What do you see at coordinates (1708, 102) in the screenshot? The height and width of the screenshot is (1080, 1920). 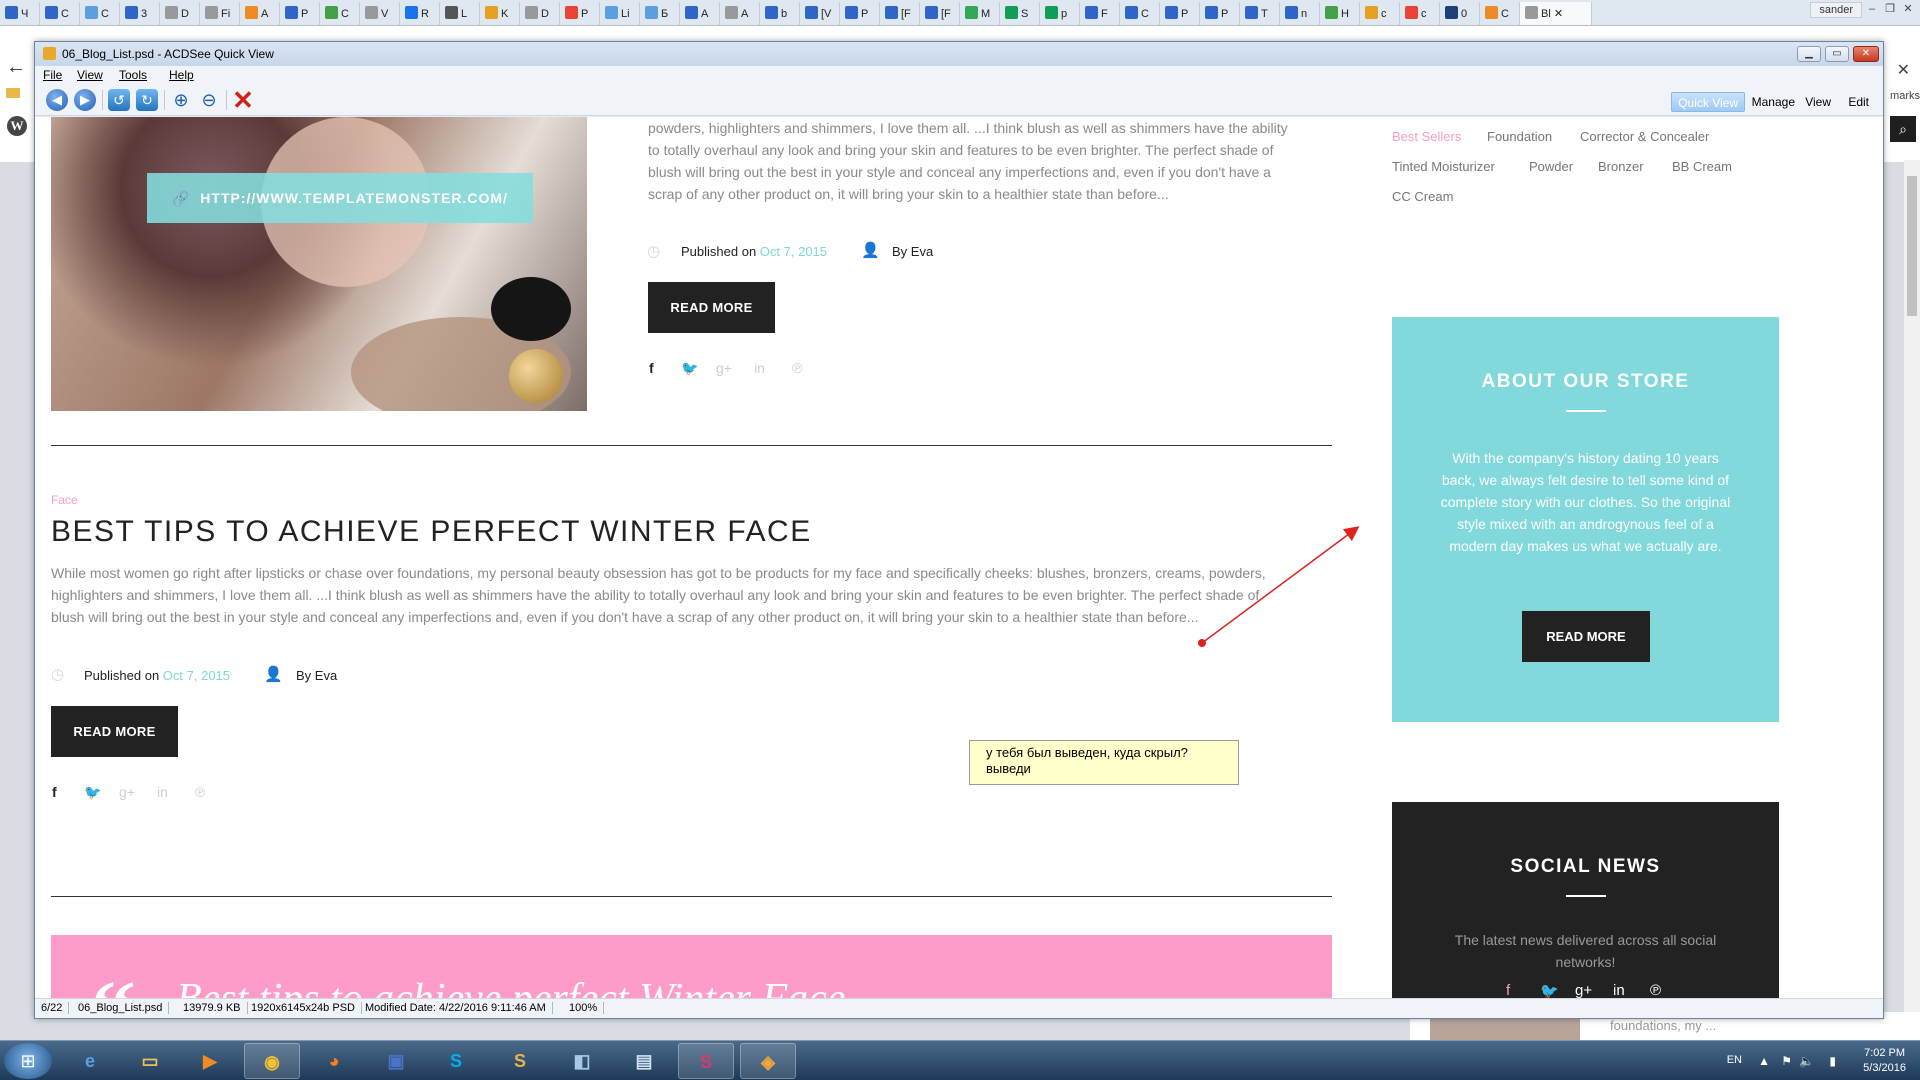 I see `mode-quick-view: Quick View` at bounding box center [1708, 102].